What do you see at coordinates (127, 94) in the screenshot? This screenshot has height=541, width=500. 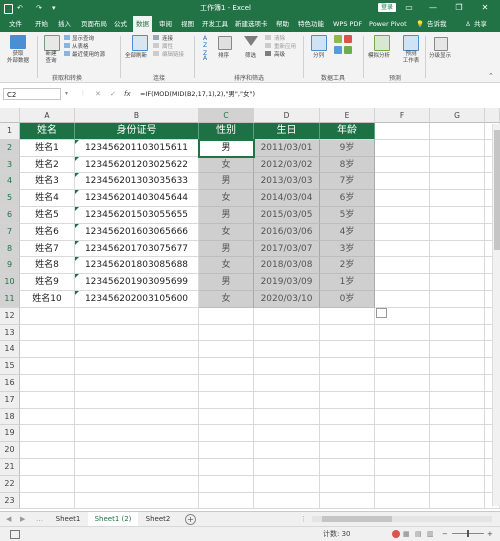 I see `insert-function-icon: fx` at bounding box center [127, 94].